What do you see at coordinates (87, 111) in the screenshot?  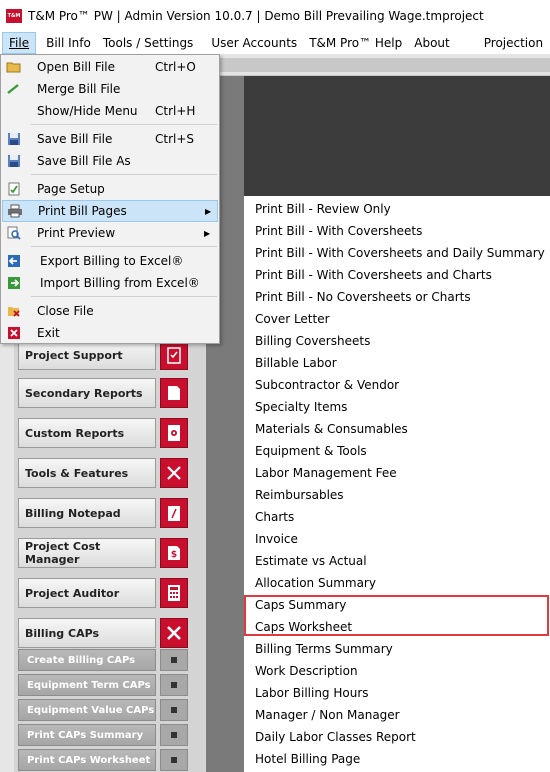 I see `menu-item-label: Show/Hide Menu` at bounding box center [87, 111].